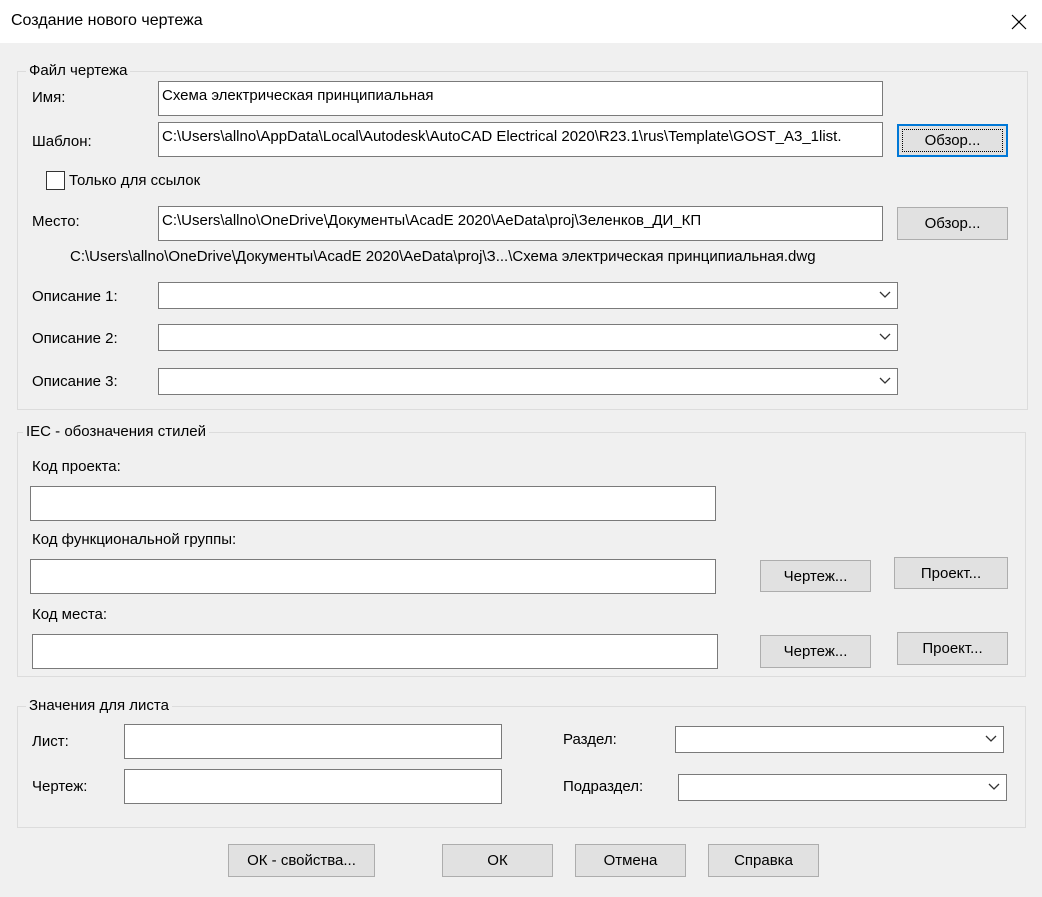 This screenshot has height=897, width=1042. What do you see at coordinates (839, 739) in the screenshot?
I see `section-combo` at bounding box center [839, 739].